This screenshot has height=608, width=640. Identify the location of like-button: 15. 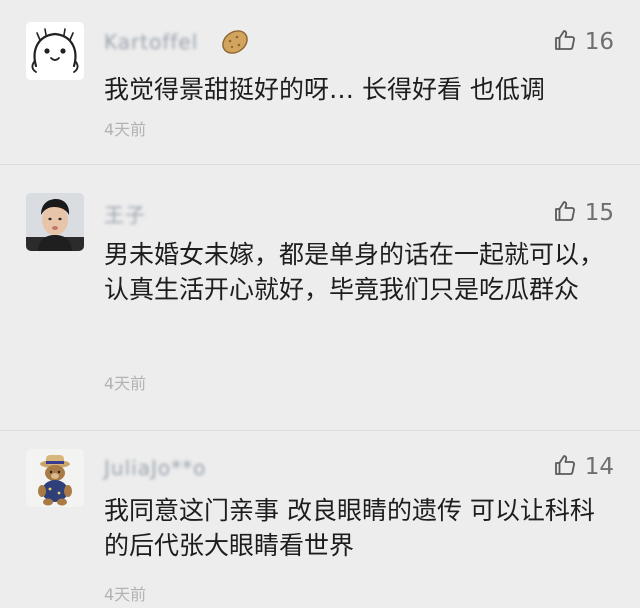
(583, 213).